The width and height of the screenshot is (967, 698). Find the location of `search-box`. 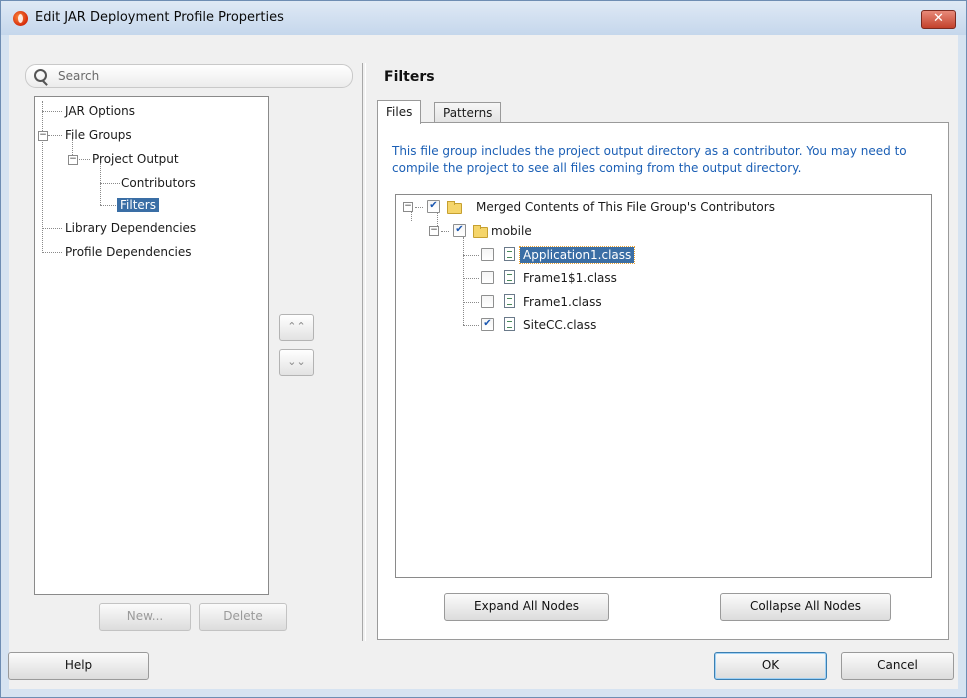

search-box is located at coordinates (189, 76).